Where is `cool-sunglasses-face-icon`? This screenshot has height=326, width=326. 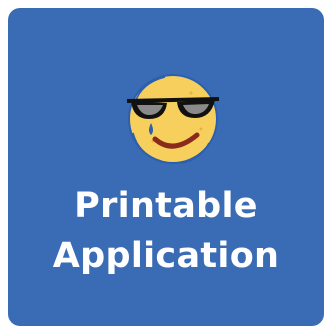 cool-sunglasses-face-icon is located at coordinates (173, 119).